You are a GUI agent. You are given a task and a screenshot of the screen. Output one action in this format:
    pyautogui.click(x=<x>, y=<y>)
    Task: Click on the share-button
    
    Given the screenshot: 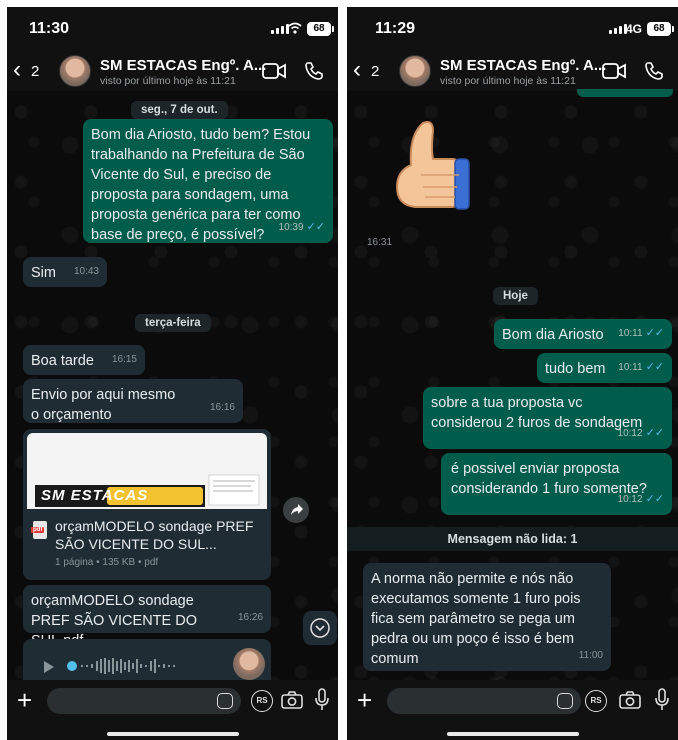 What is the action you would take?
    pyautogui.click(x=296, y=510)
    